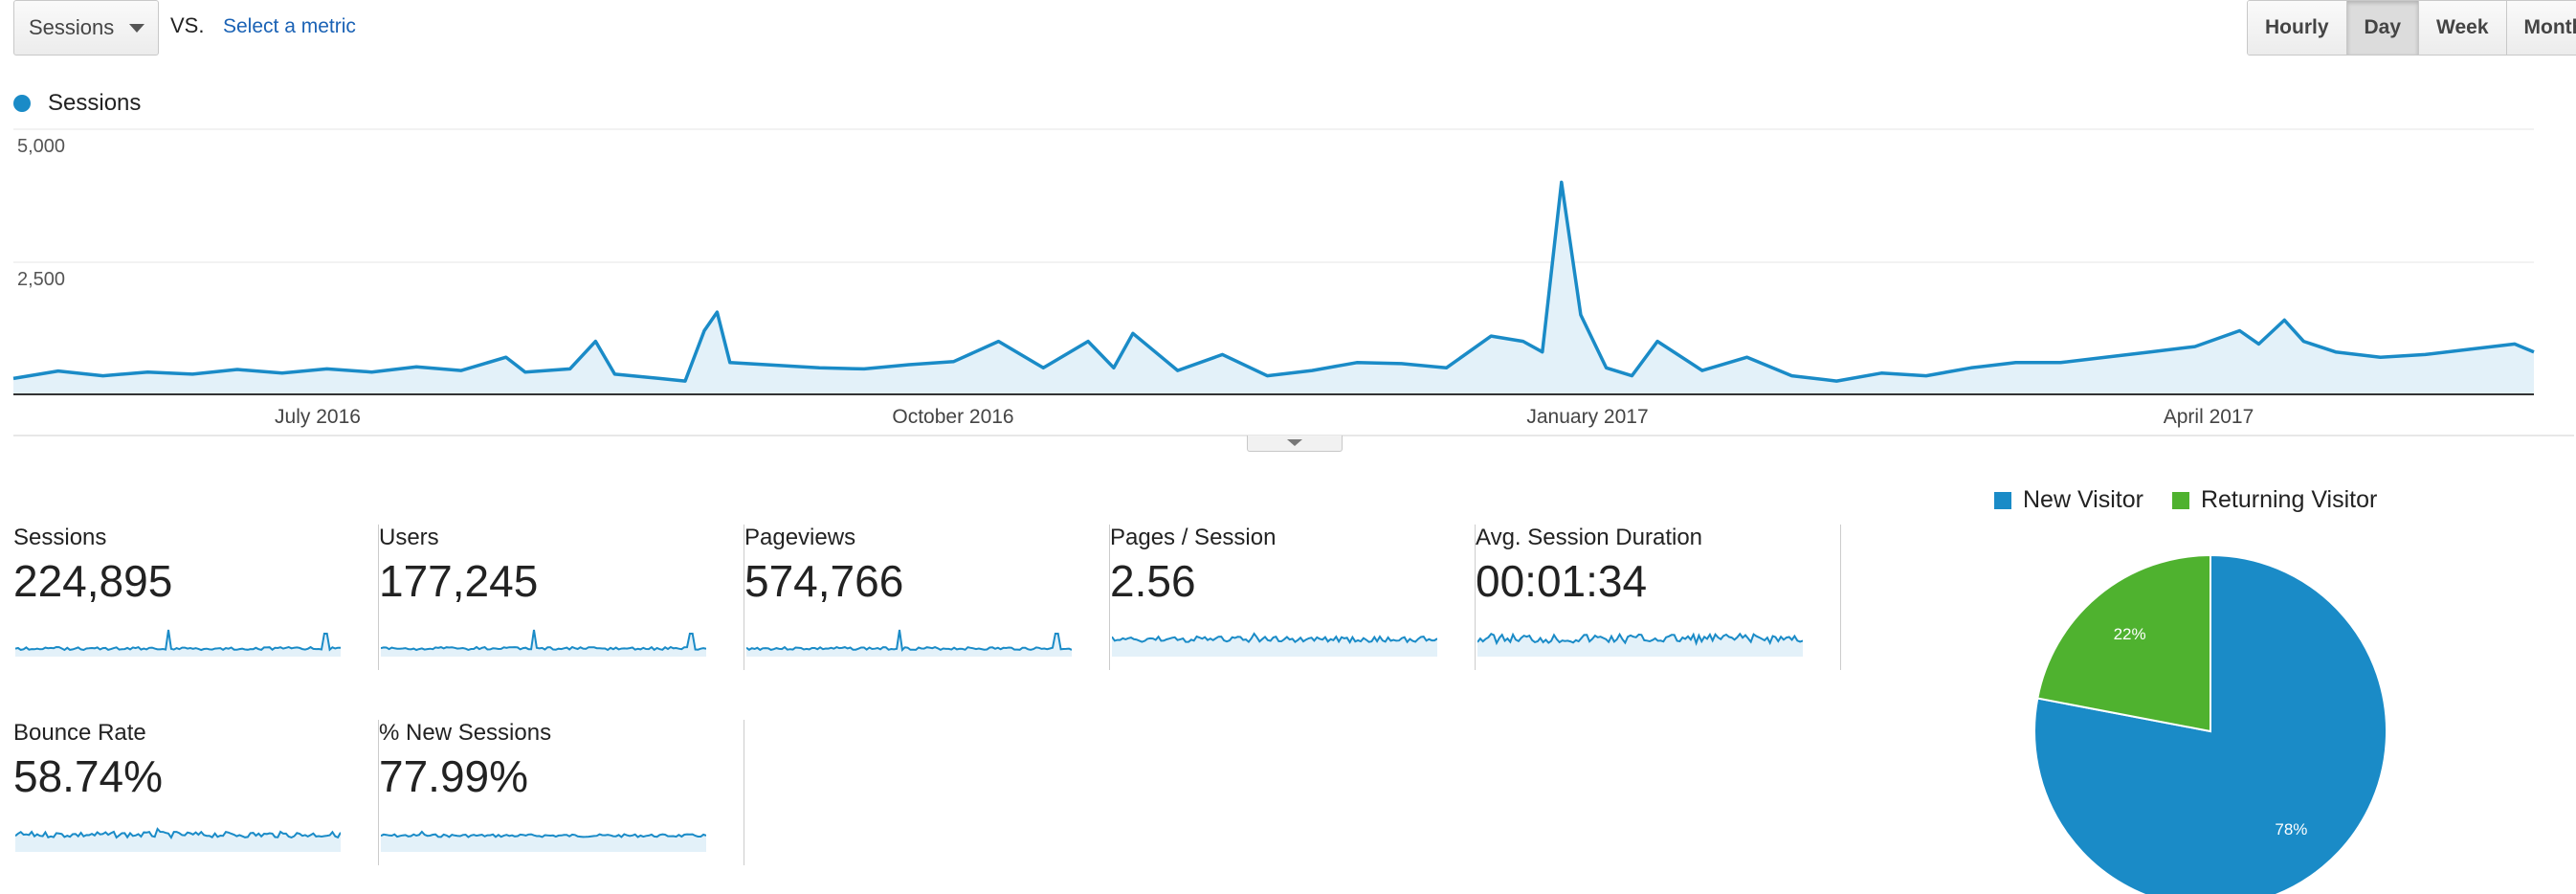 The width and height of the screenshot is (2576, 894). I want to click on metric-tile-avg-session-duration: Avg. Session Duration 00:01:34, so click(1658, 597).